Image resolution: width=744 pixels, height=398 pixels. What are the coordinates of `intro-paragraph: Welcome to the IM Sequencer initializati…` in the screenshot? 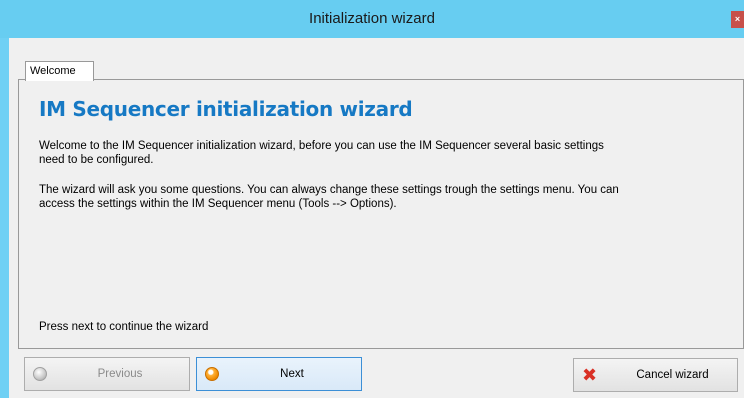 It's located at (321, 153).